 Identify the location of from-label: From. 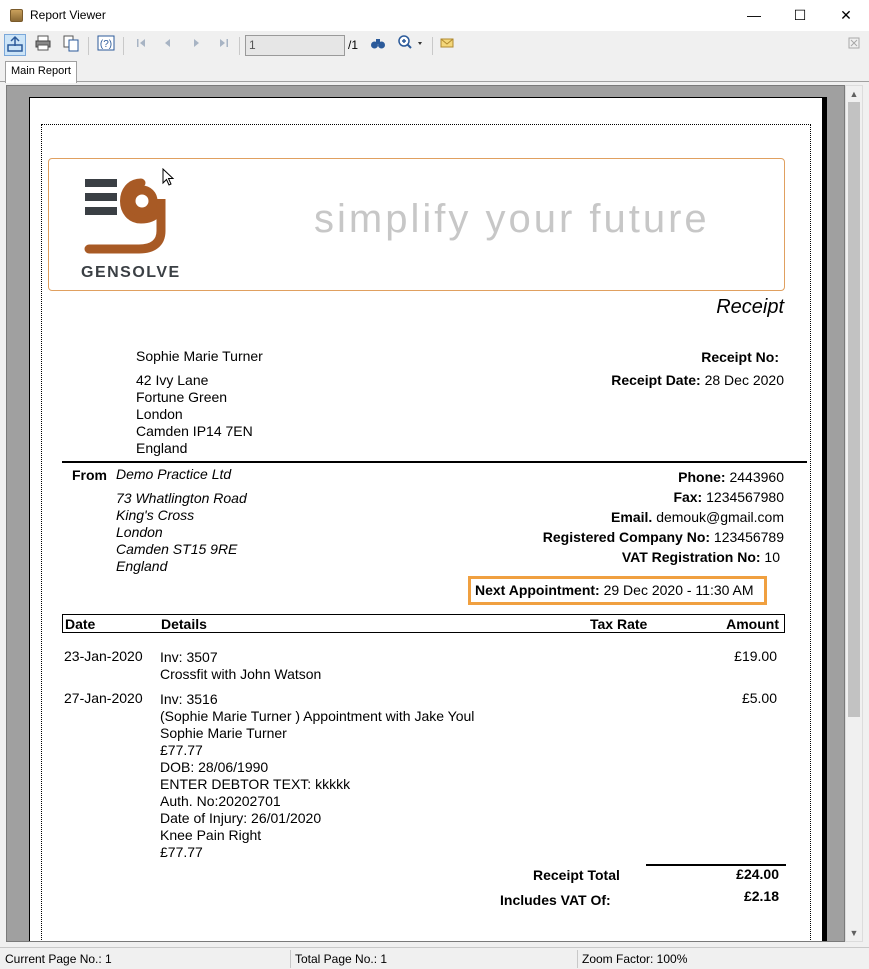
(89, 475).